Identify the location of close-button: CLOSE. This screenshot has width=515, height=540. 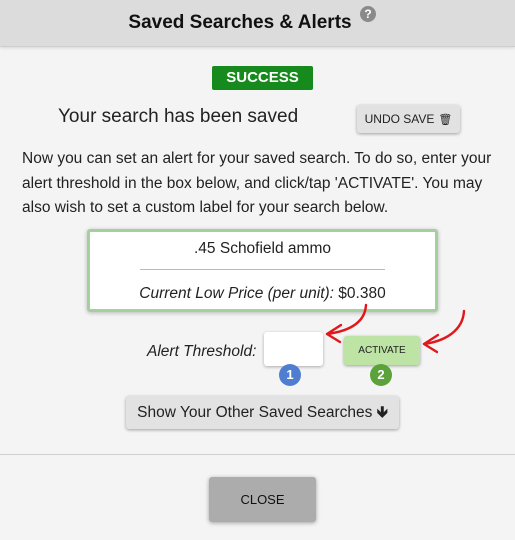
(262, 499).